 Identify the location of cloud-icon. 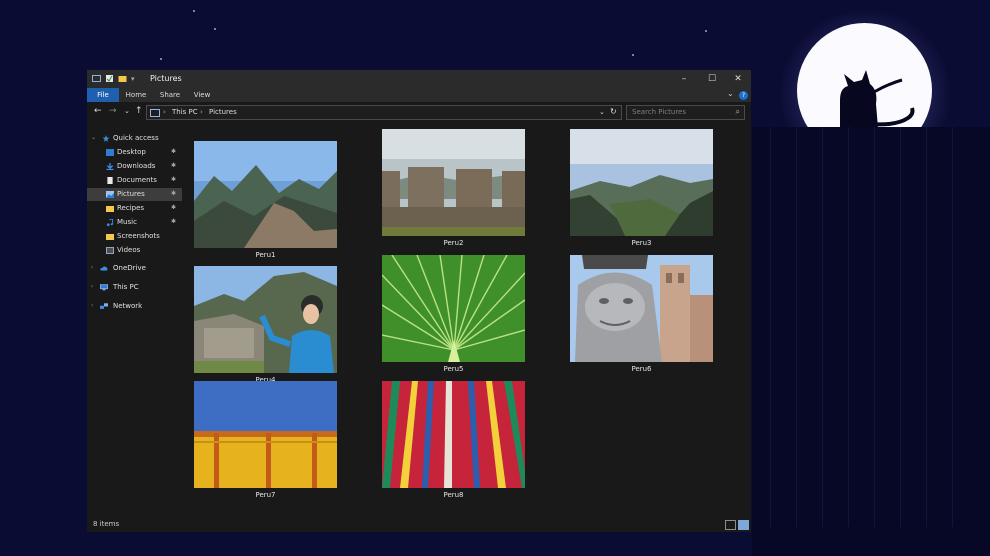
(104, 268).